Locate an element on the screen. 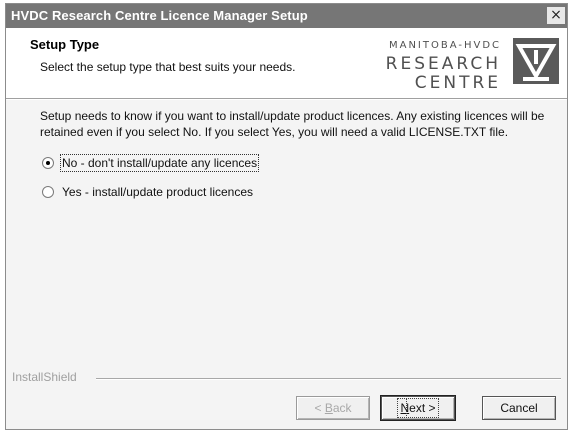  back-button: < Back is located at coordinates (333, 408).